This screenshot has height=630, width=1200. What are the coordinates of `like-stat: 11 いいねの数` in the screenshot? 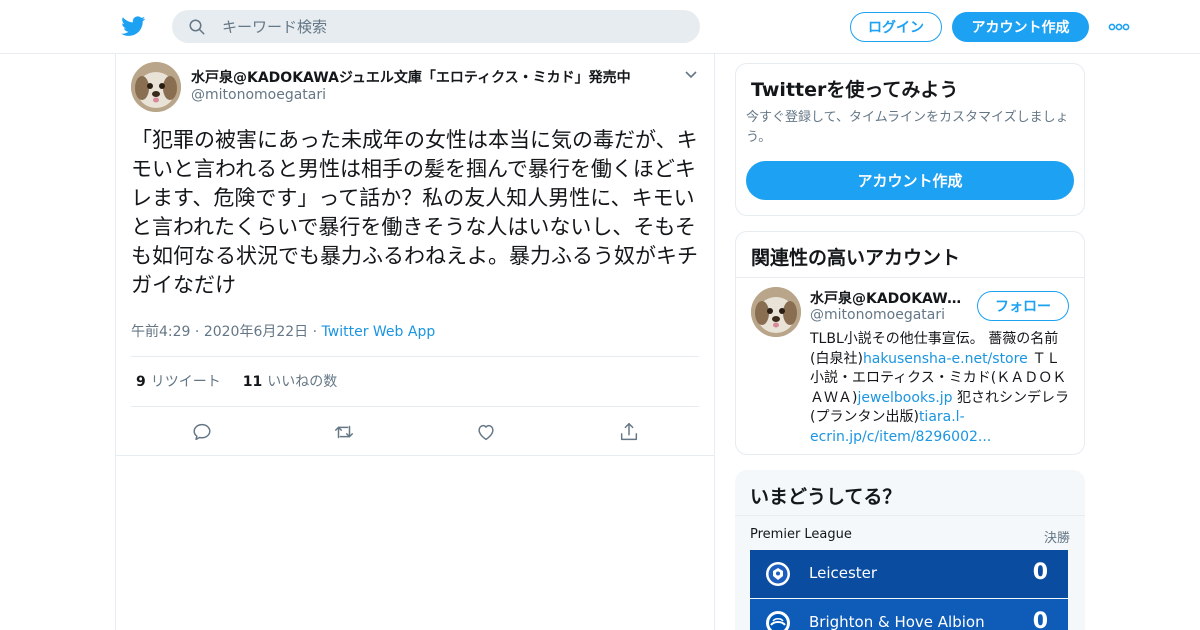 It's located at (290, 381).